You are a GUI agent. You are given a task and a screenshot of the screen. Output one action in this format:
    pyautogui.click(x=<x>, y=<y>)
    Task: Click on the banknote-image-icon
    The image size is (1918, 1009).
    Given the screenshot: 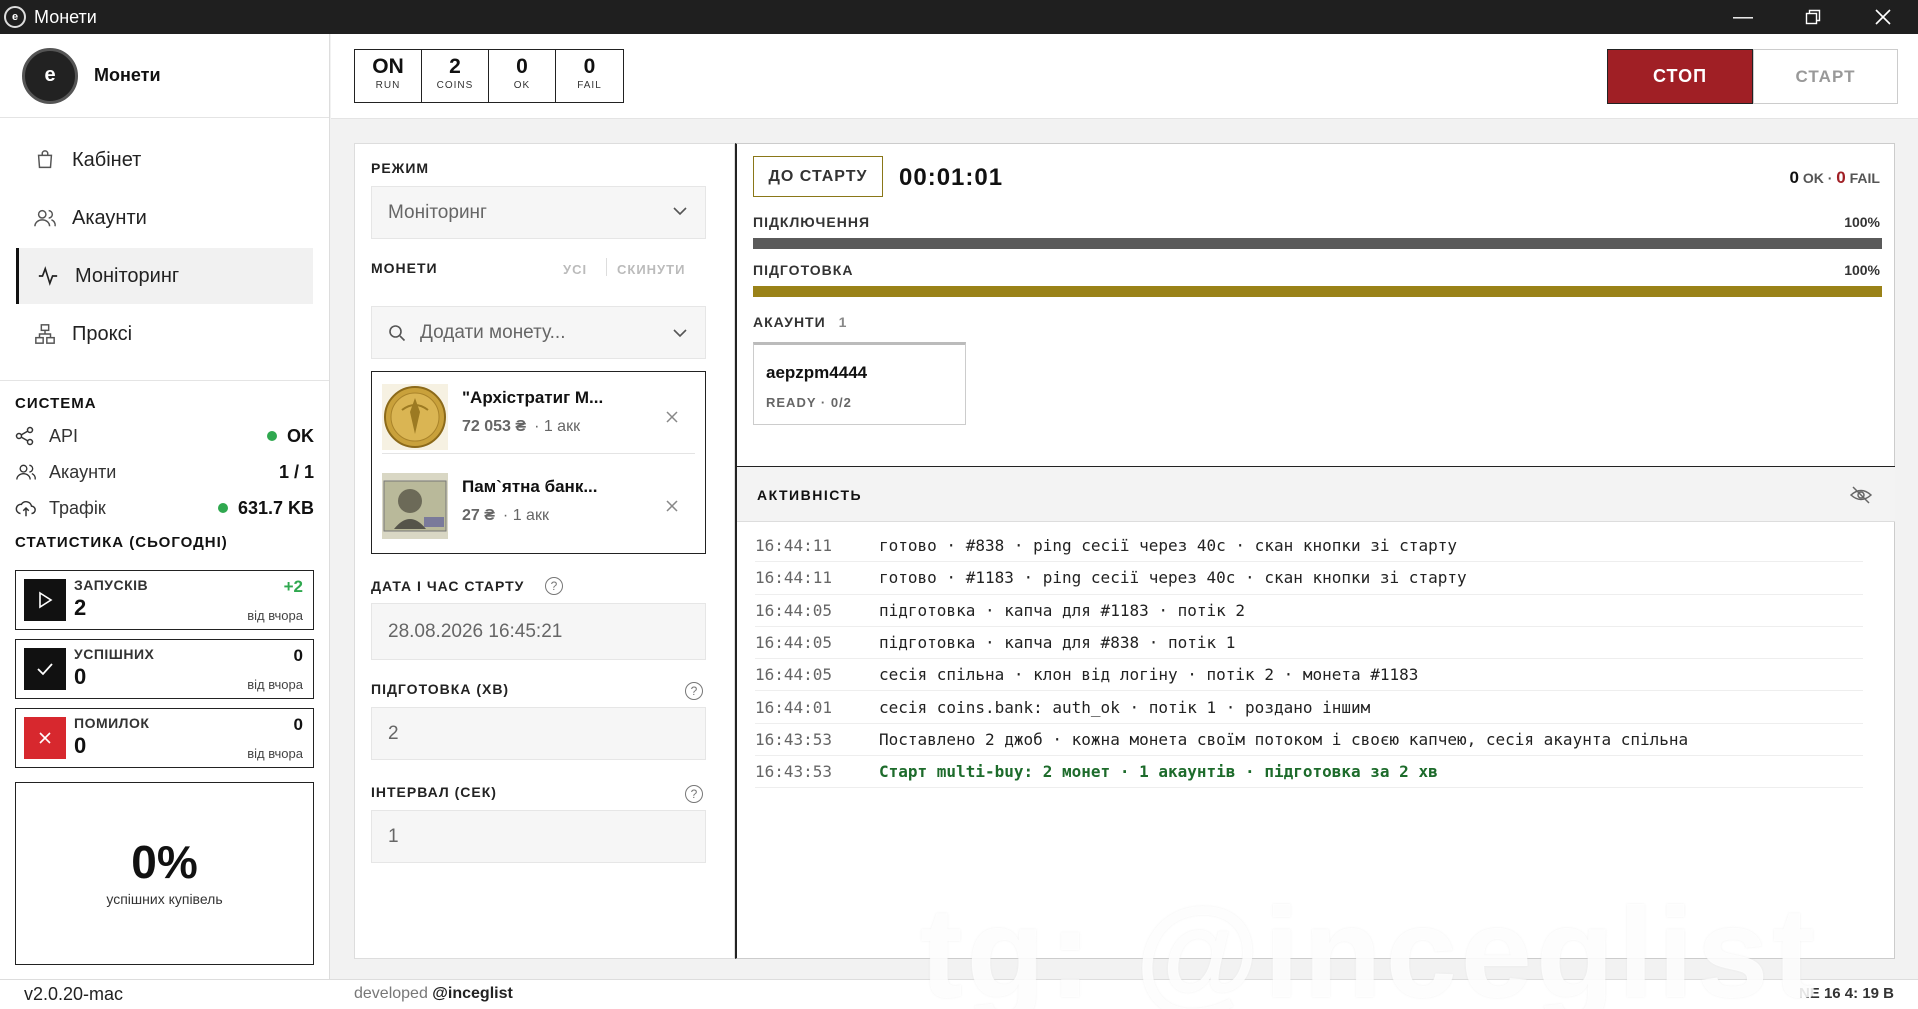 What is the action you would take?
    pyautogui.click(x=415, y=506)
    